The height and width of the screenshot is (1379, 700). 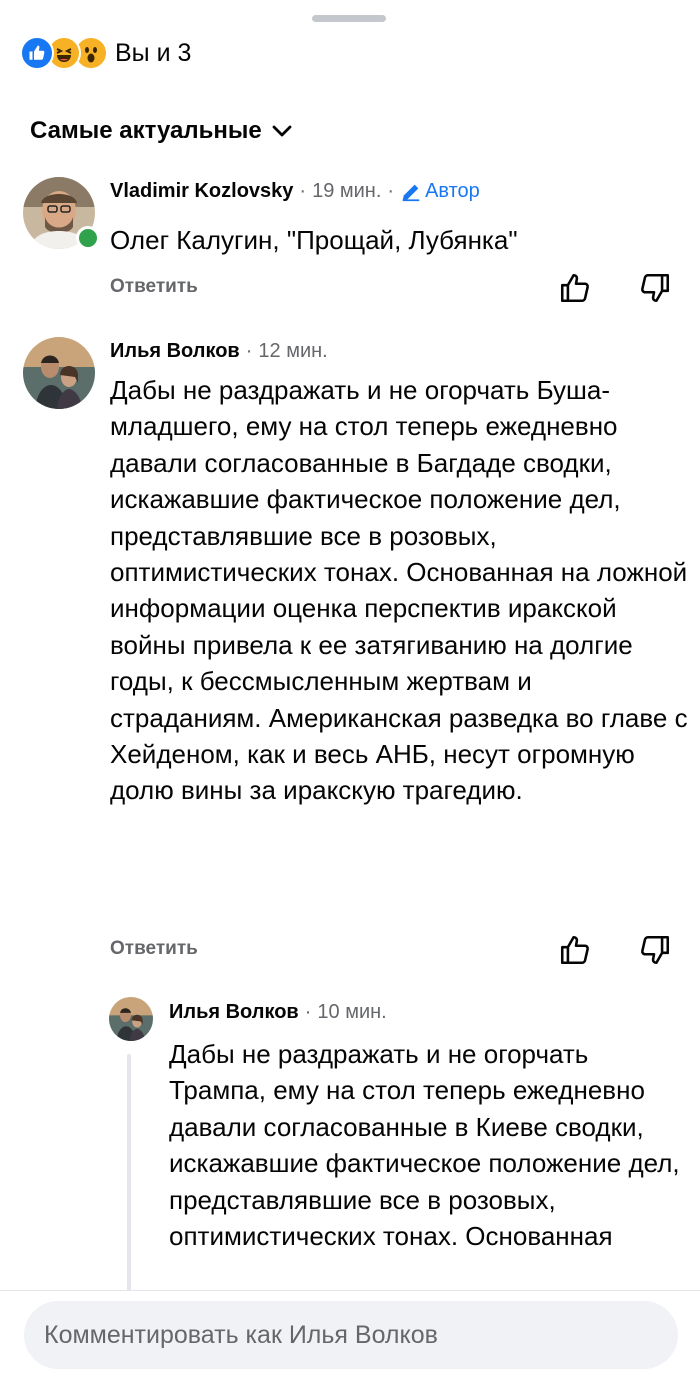 I want to click on like-icon, so click(x=37, y=53).